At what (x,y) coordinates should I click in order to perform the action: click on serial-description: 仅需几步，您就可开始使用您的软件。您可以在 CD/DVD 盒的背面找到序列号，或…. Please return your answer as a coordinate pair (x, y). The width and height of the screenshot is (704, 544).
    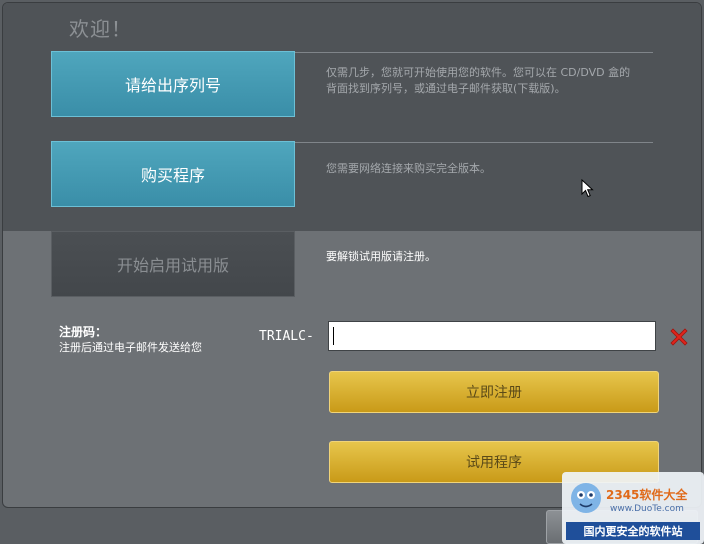
    Looking at the image, I should click on (478, 80).